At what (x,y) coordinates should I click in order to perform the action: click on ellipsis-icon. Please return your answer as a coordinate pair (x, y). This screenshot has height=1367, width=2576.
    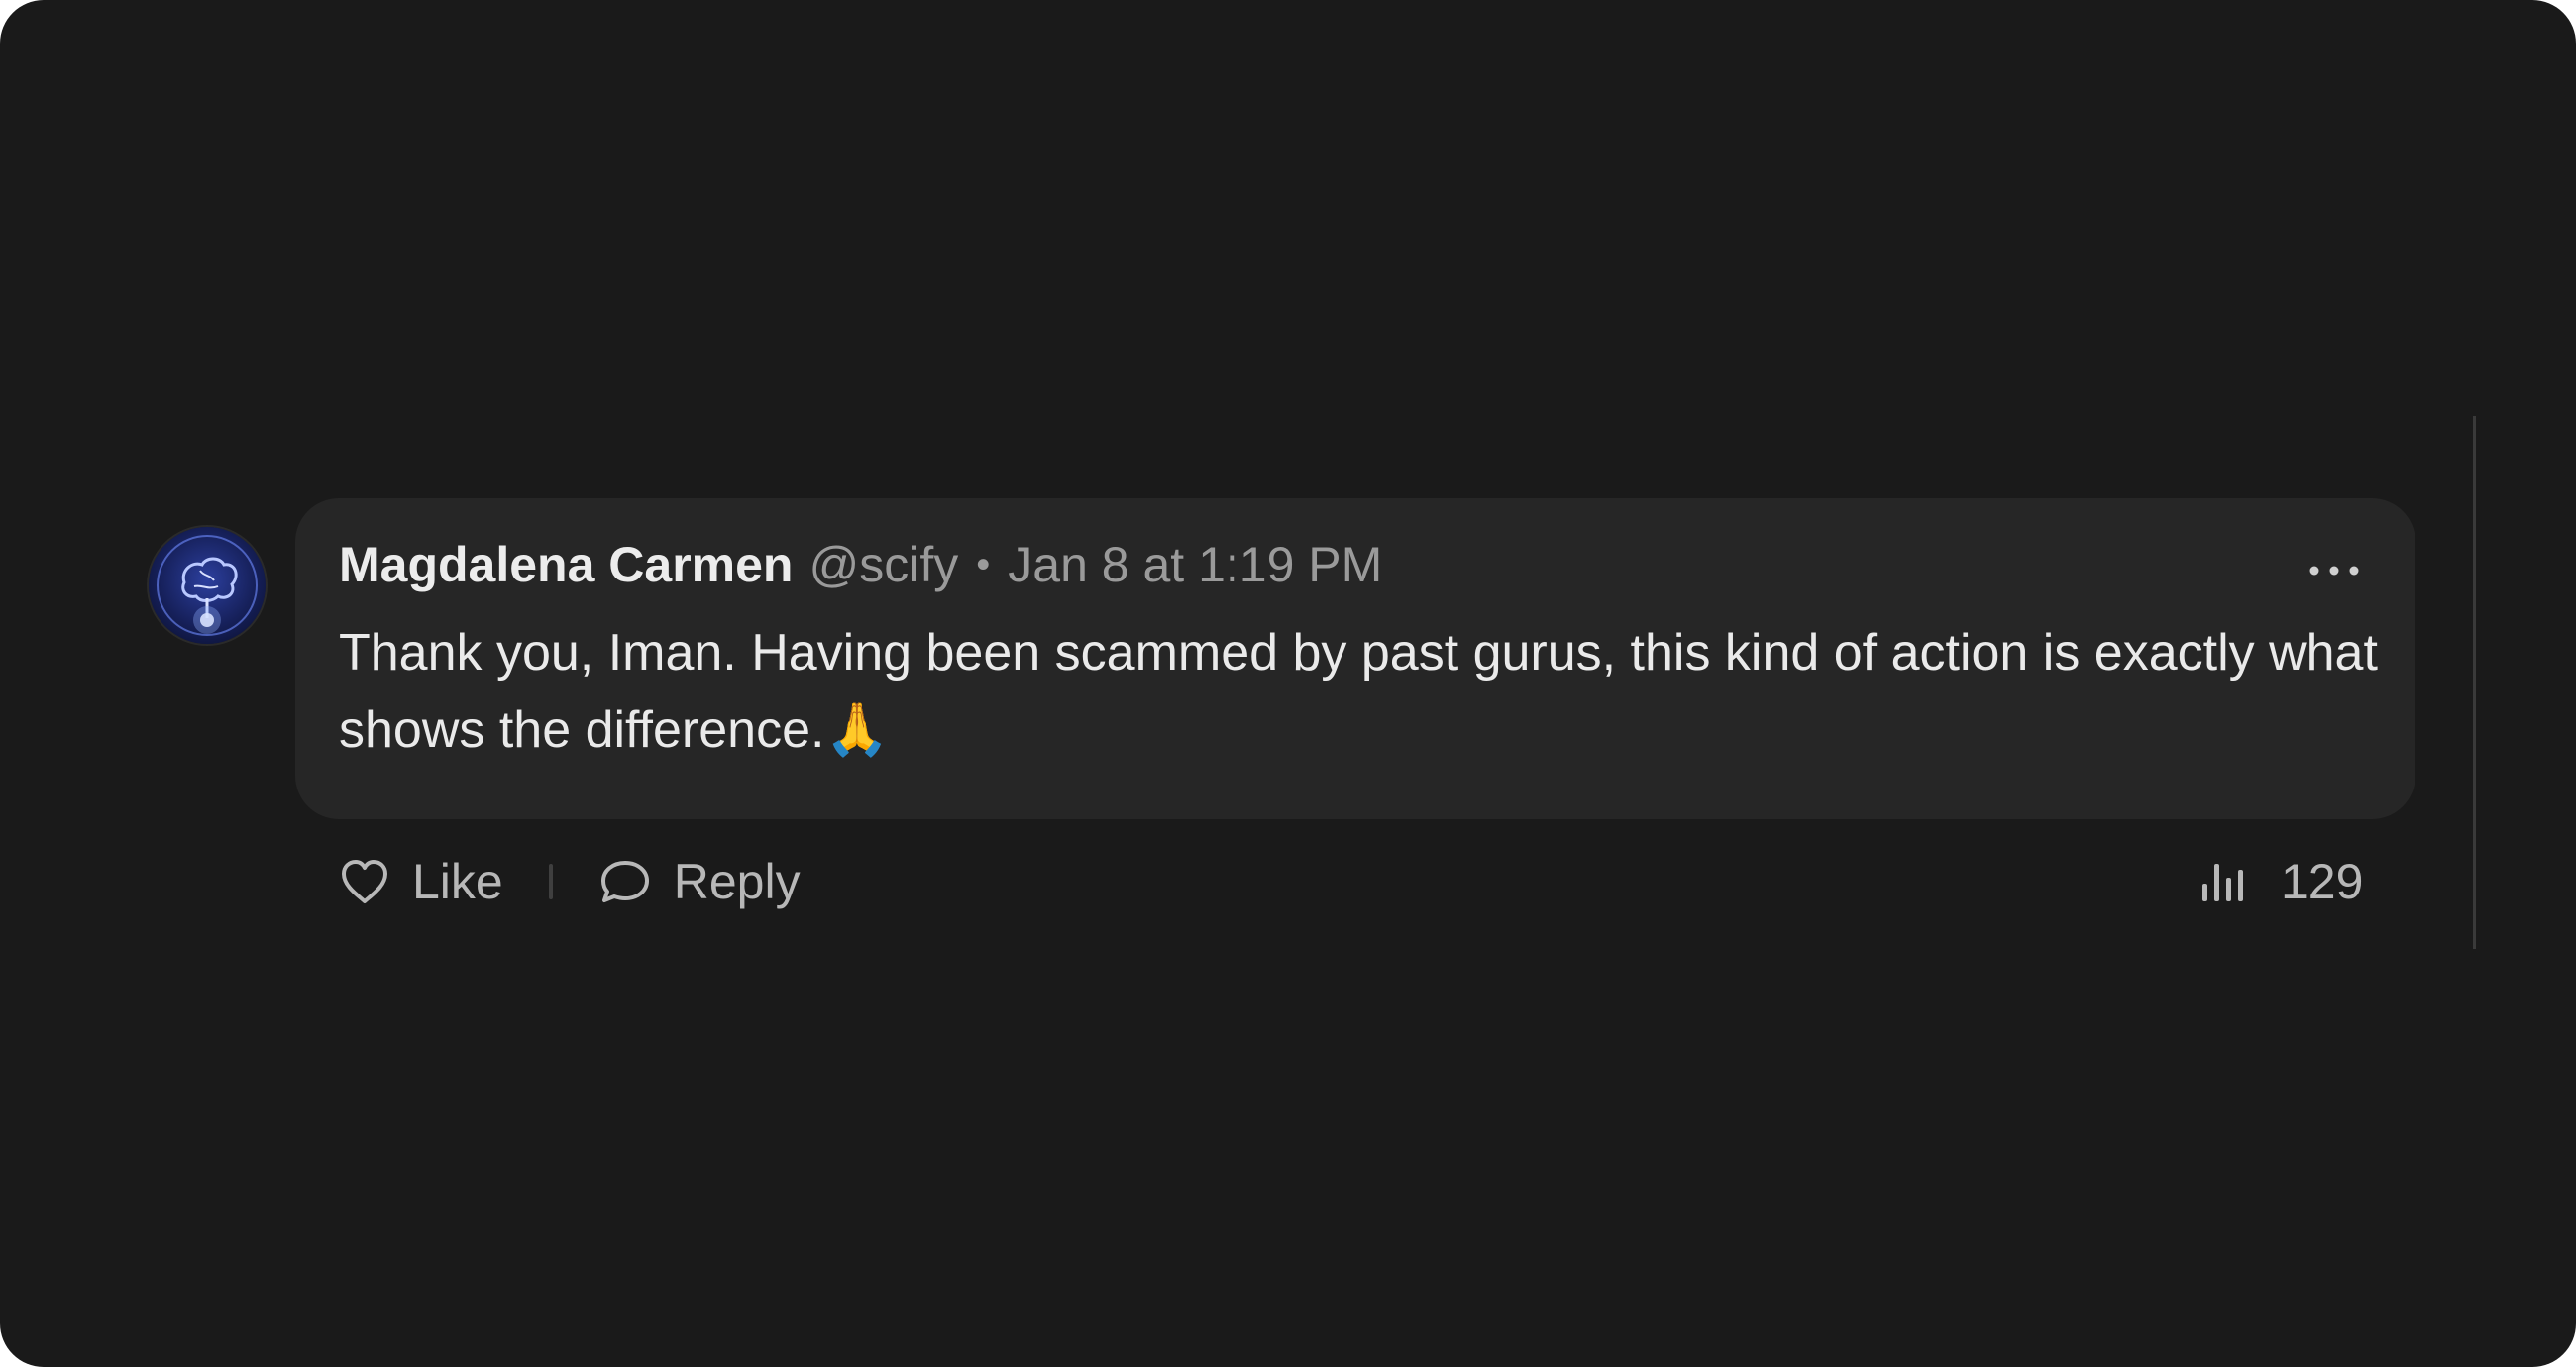
    Looking at the image, I should click on (2334, 571).